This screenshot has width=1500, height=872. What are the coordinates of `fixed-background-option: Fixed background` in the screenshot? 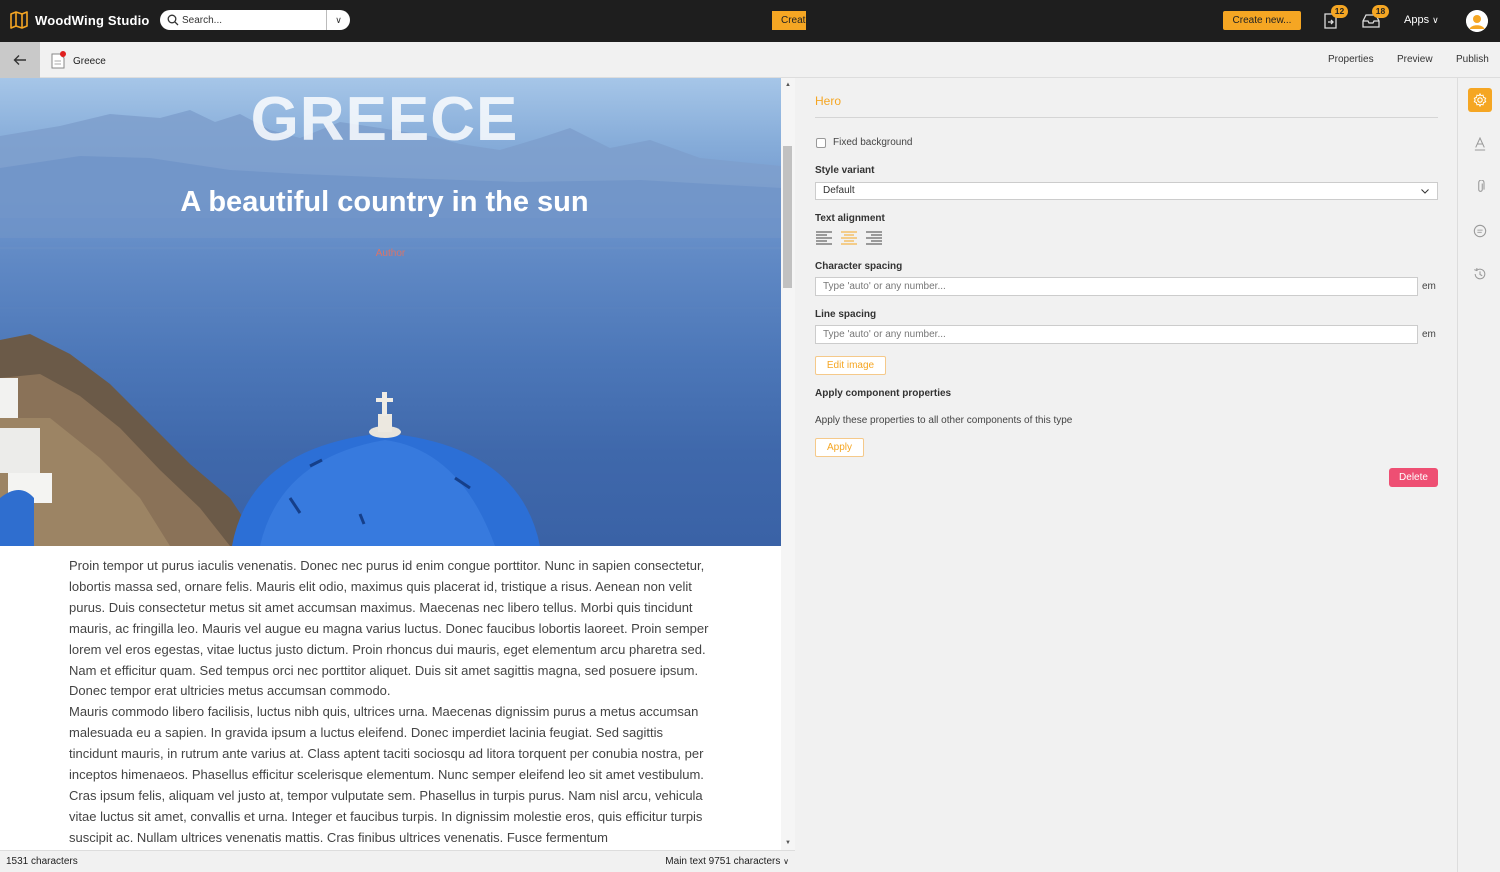 It's located at (864, 142).